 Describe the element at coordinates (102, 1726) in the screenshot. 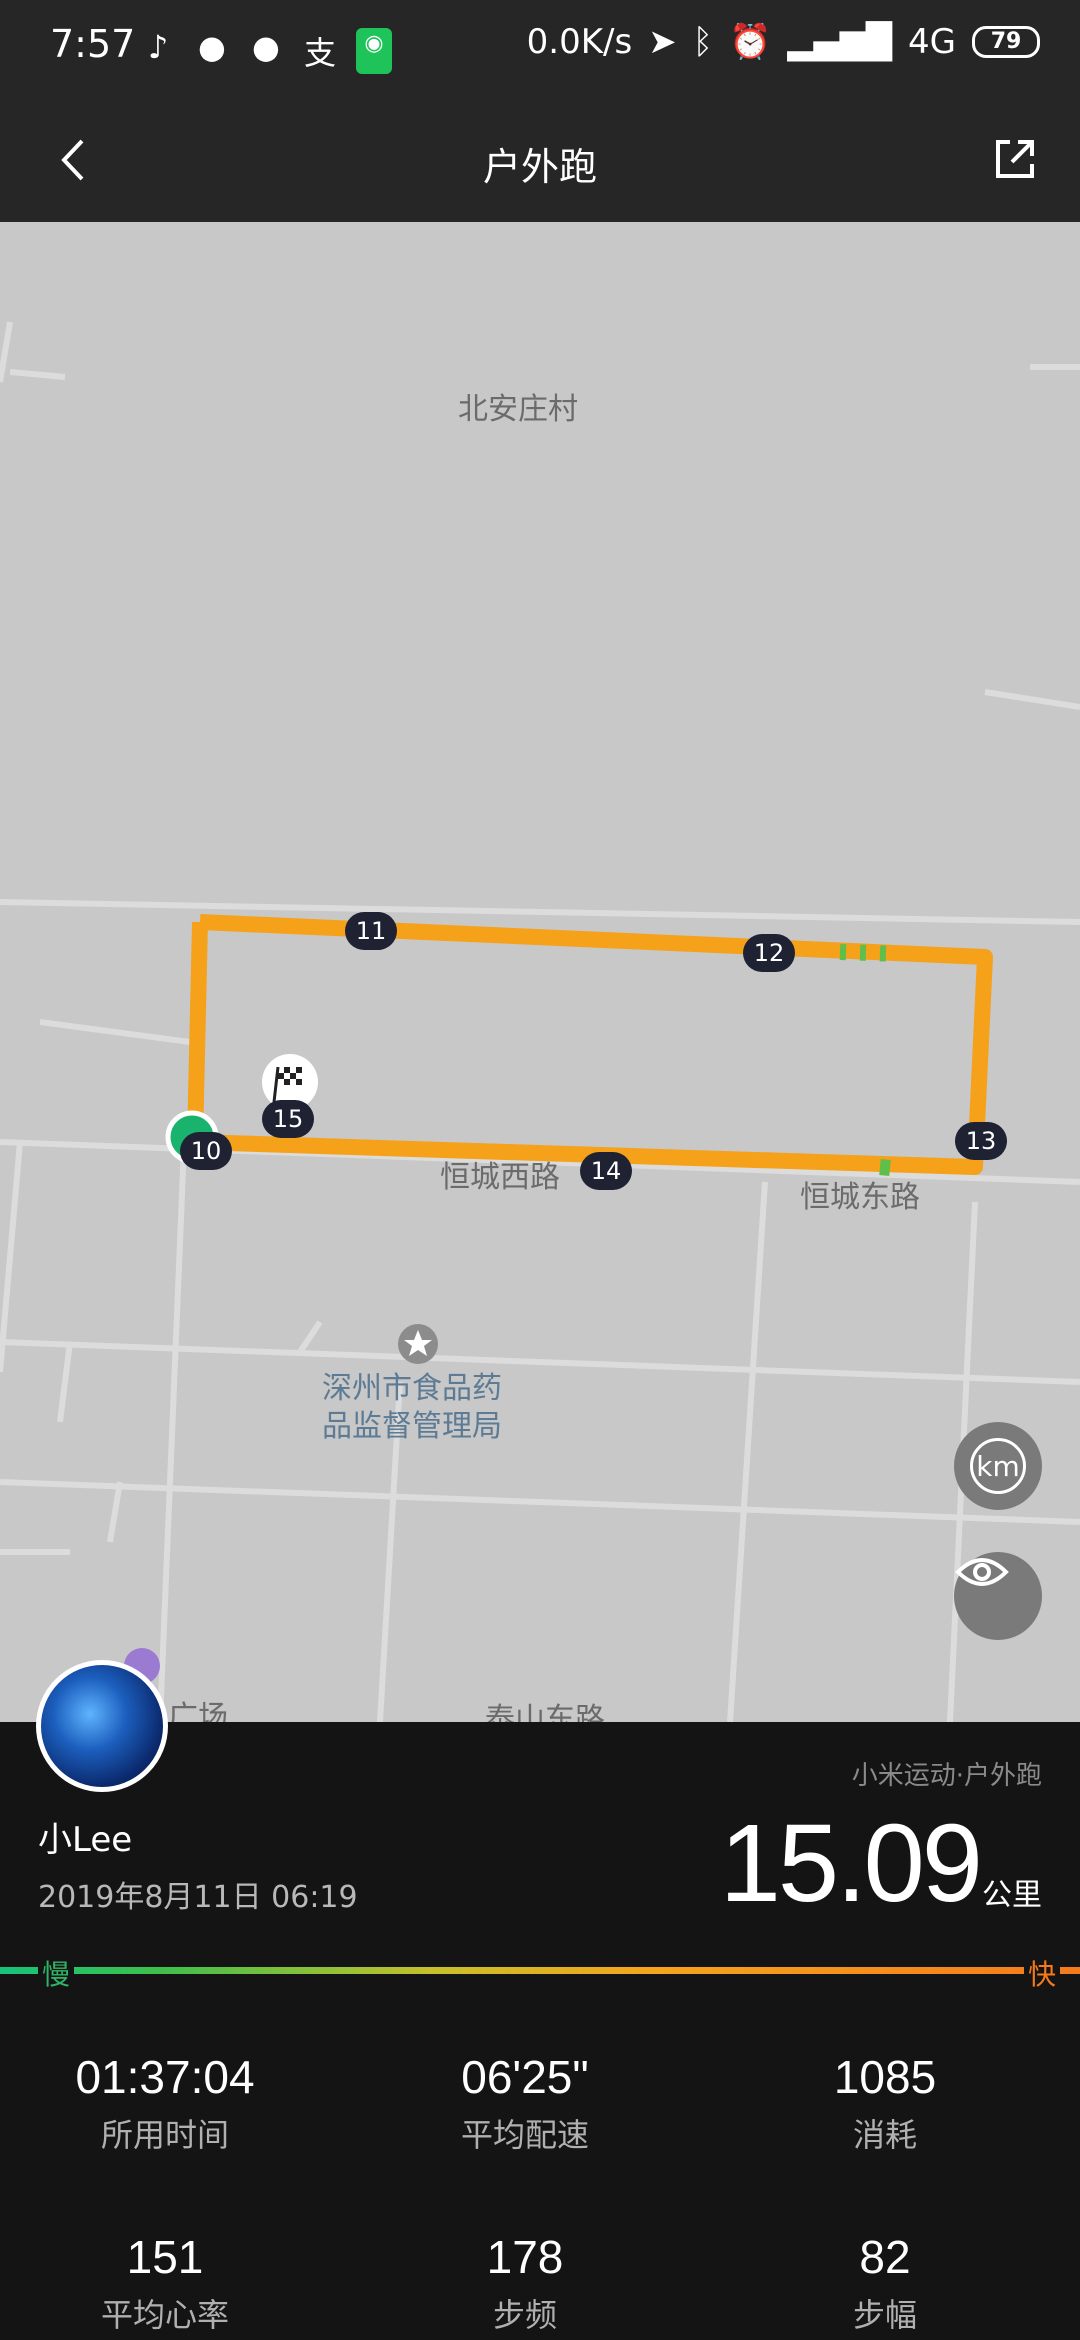

I see `avatar` at that location.